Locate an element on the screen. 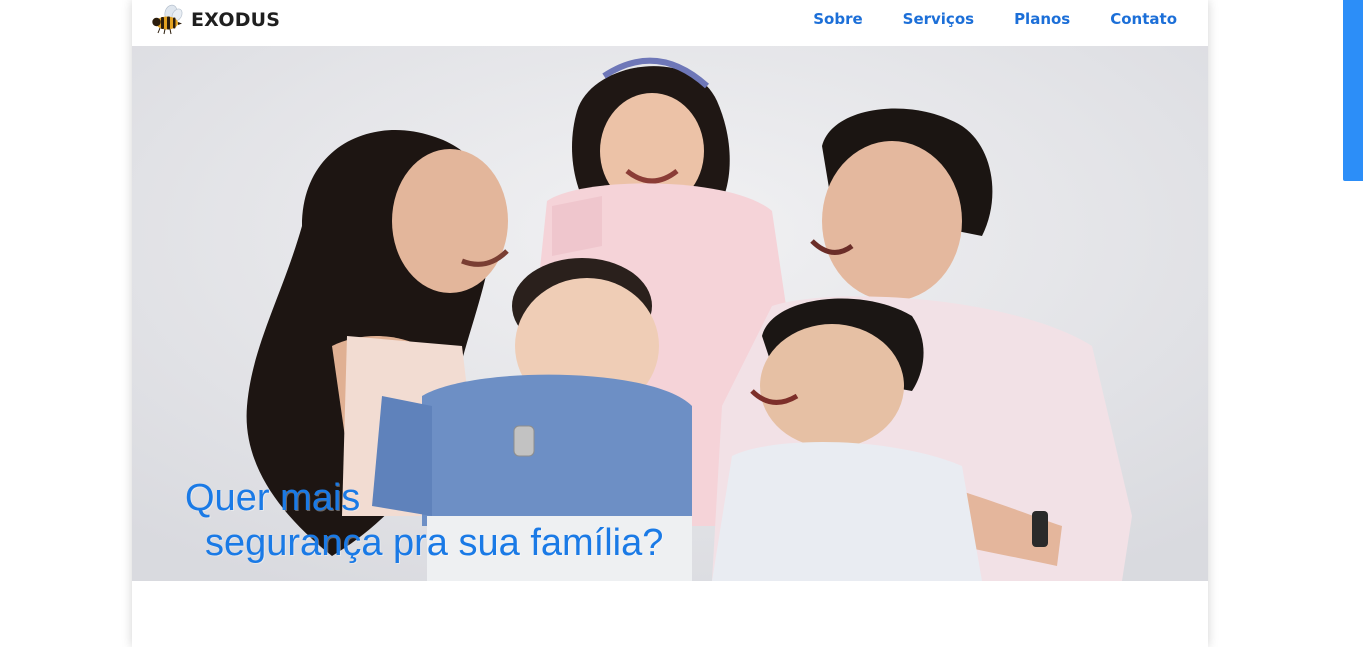 This screenshot has height=647, width=1363. nav-link-planos: Planos is located at coordinates (1042, 19).